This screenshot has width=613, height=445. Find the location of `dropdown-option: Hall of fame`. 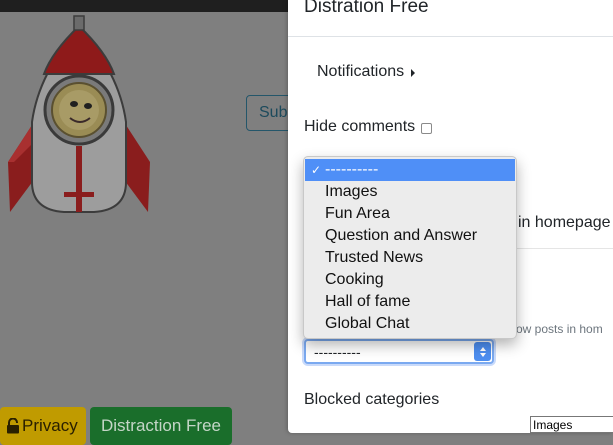

dropdown-option: Hall of fame is located at coordinates (410, 302).